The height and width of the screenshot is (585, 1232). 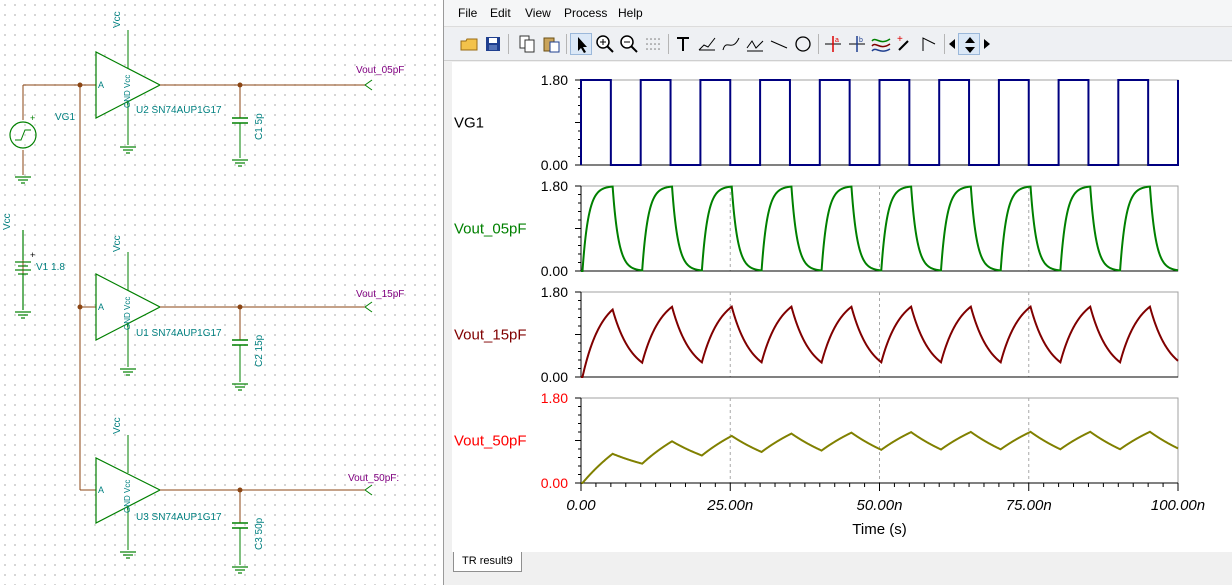 What do you see at coordinates (32, 118) in the screenshot?
I see `vg1-plus: +` at bounding box center [32, 118].